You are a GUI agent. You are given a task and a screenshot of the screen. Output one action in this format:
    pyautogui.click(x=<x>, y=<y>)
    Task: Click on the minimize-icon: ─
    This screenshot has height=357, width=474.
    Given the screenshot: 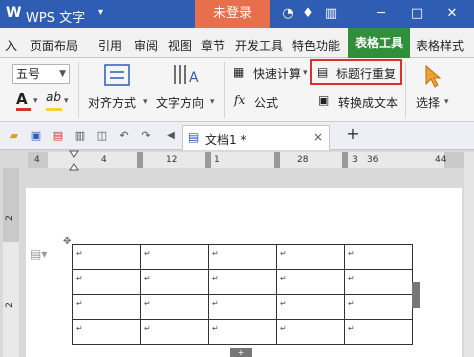 What is the action you would take?
    pyautogui.click(x=381, y=14)
    